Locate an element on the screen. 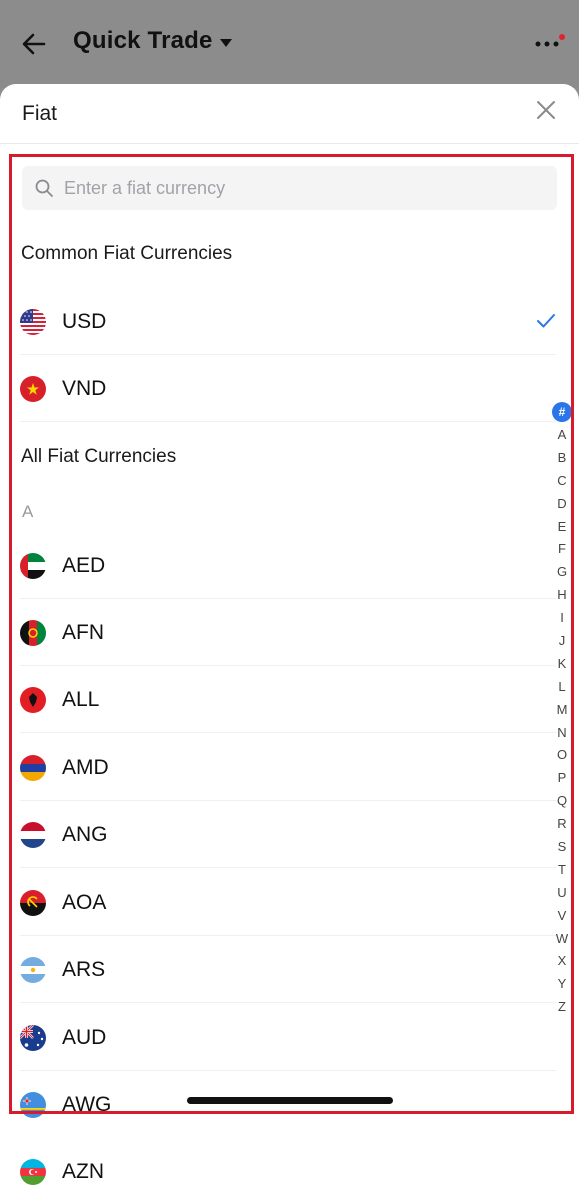  index-letter-m: M is located at coordinates (562, 710).